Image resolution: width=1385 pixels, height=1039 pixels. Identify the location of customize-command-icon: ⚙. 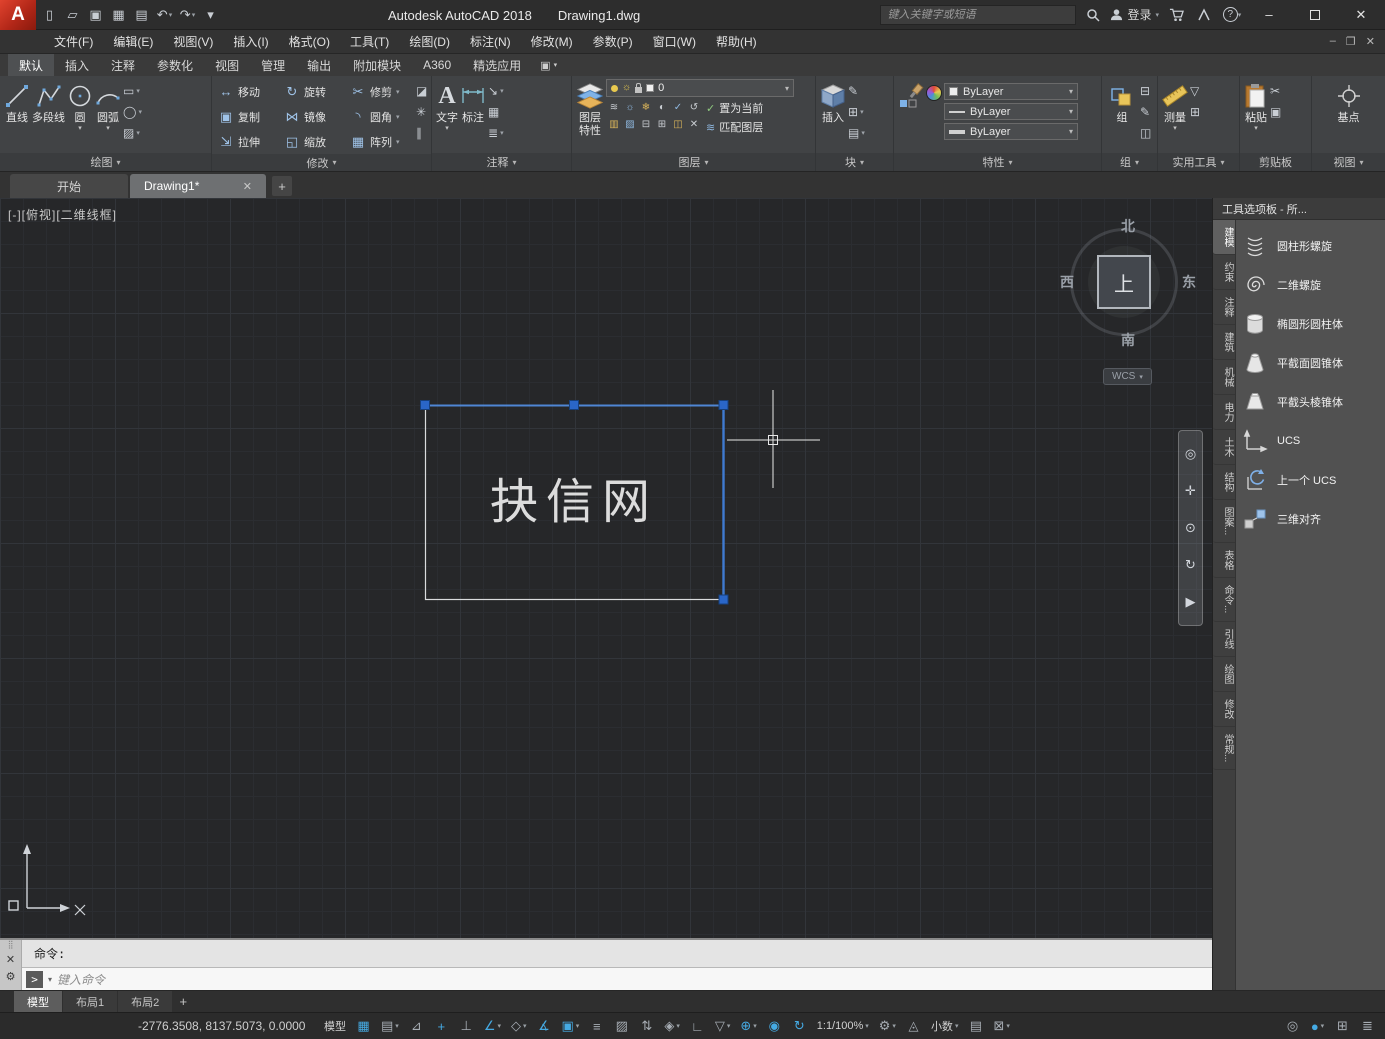
(11, 976).